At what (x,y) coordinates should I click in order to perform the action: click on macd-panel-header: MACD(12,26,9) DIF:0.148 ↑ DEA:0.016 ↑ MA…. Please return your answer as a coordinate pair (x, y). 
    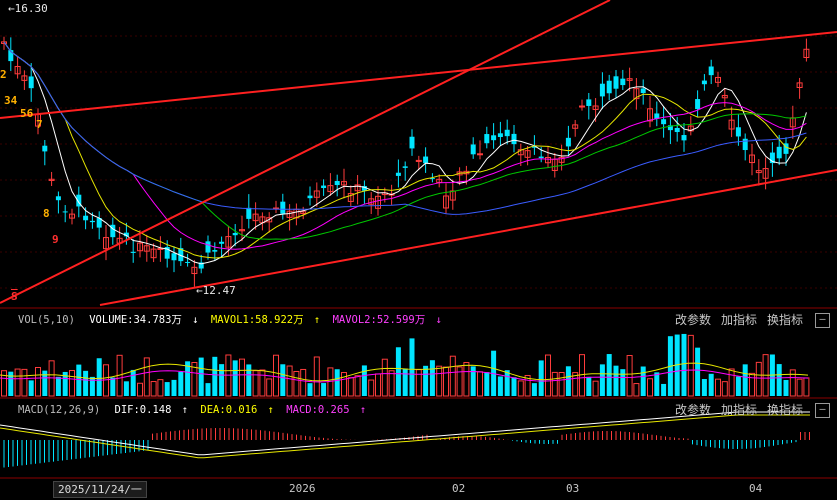
    Looking at the image, I should click on (418, 410).